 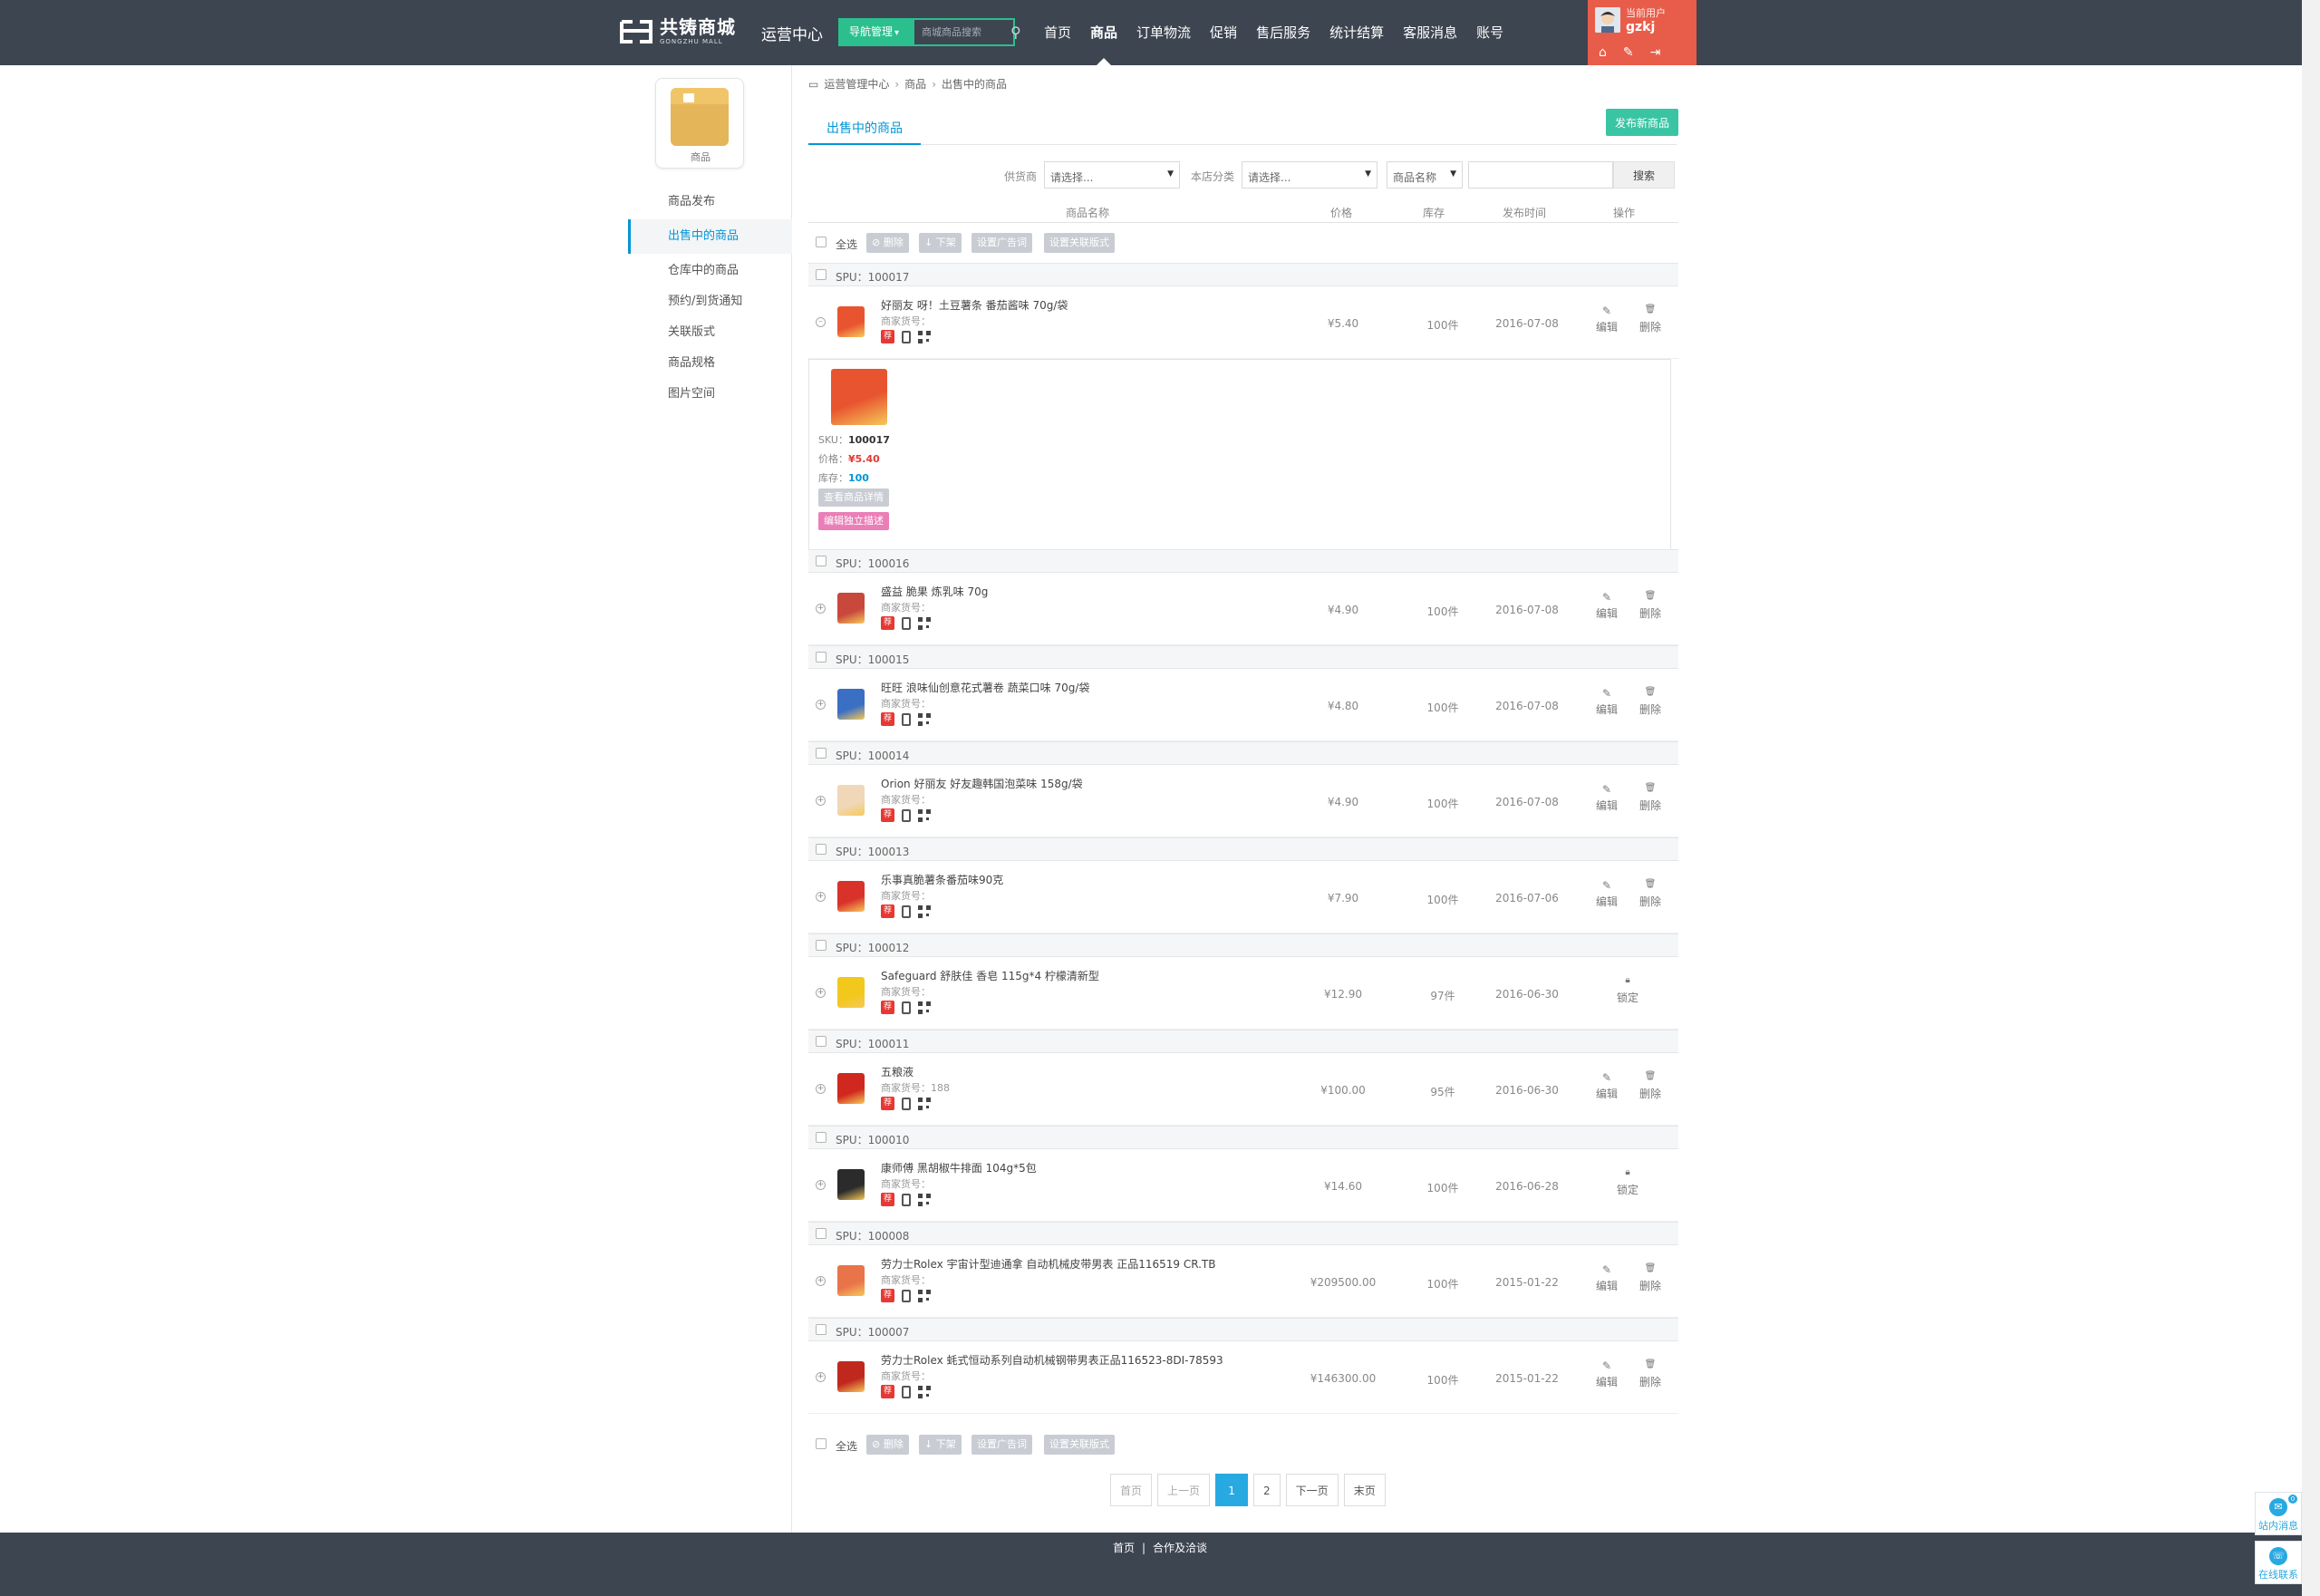 I want to click on avatar, so click(x=1607, y=20).